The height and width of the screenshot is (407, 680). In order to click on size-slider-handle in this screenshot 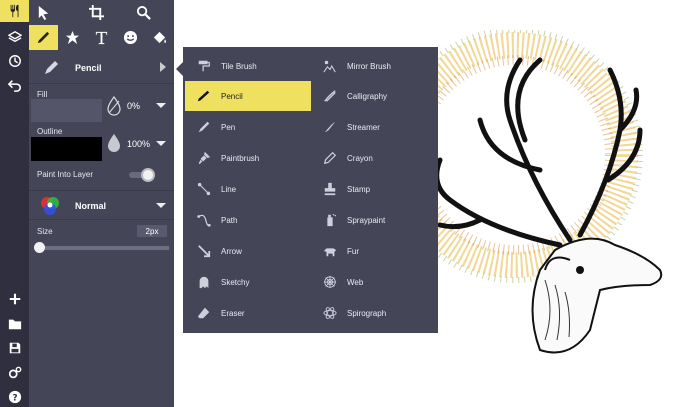, I will do `click(39, 247)`.